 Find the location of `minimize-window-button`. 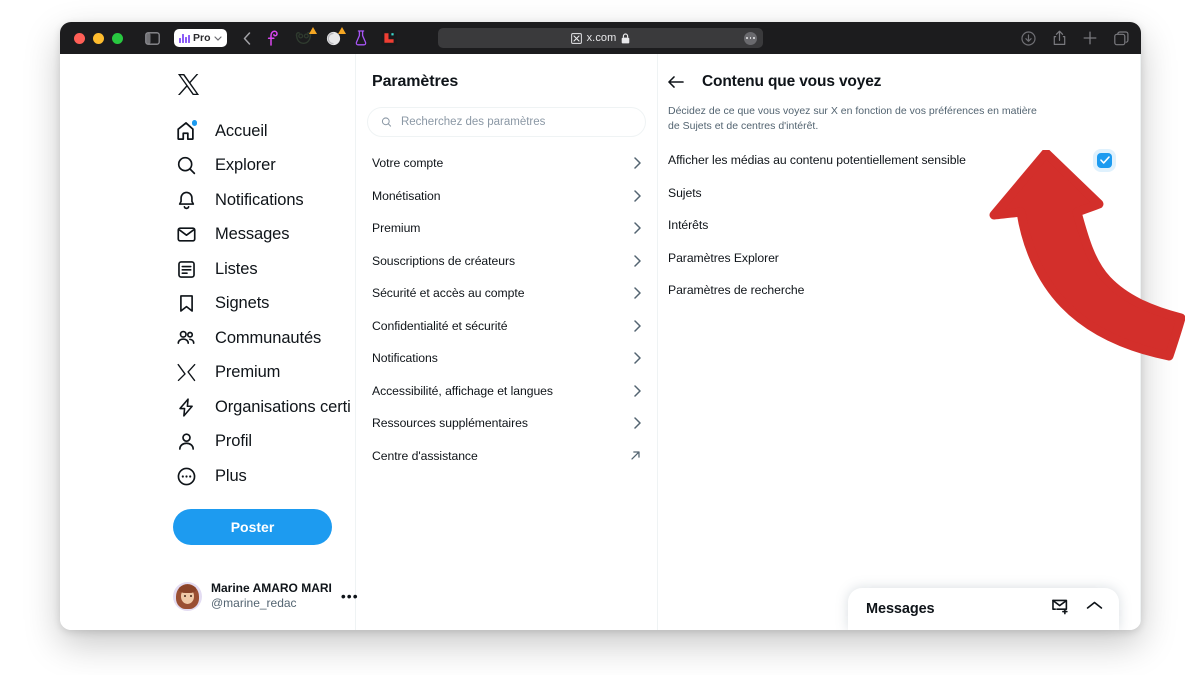

minimize-window-button is located at coordinates (98, 38).